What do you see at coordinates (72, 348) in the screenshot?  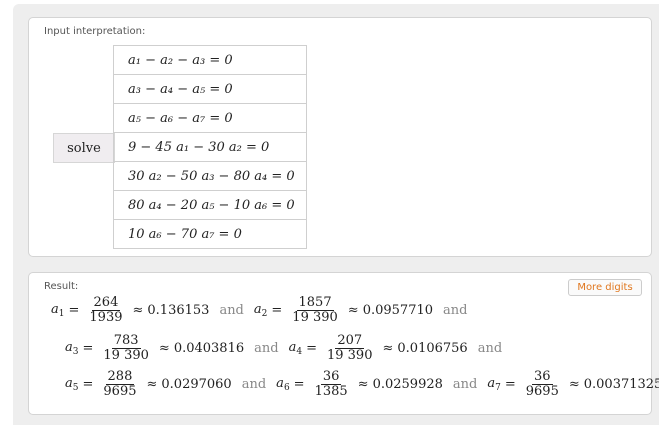 I see `variable: a3` at bounding box center [72, 348].